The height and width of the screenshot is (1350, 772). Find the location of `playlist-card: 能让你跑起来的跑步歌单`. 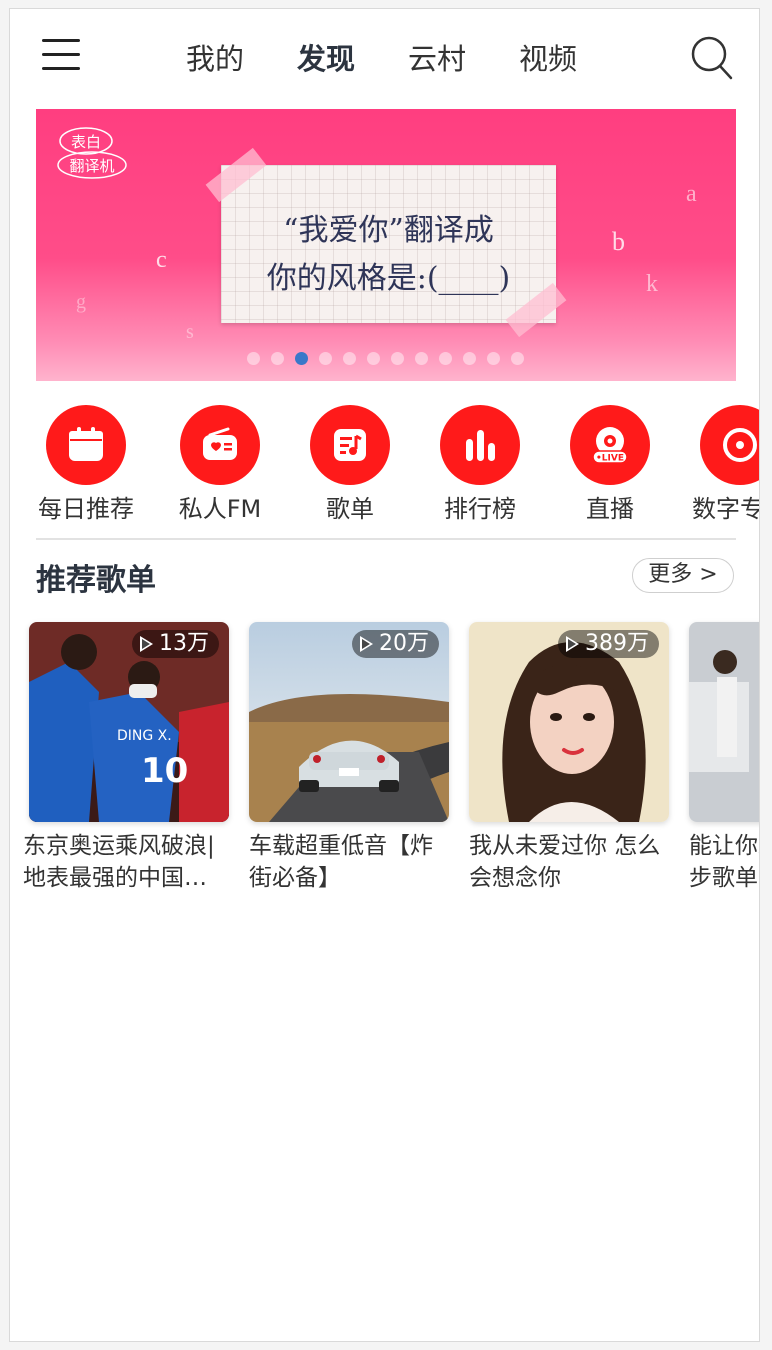

playlist-card: 能让你跑起来的跑步歌单 is located at coordinates (724, 758).